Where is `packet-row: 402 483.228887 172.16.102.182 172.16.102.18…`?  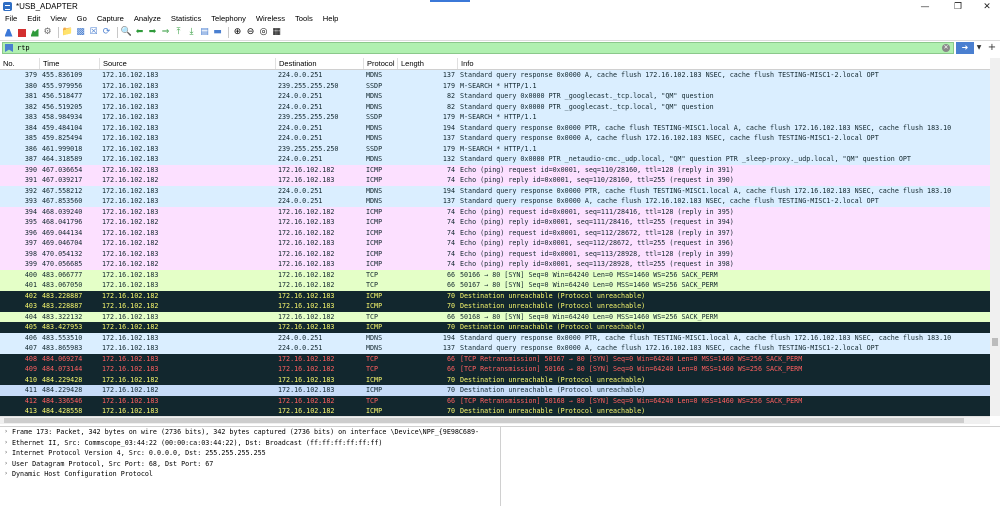 packet-row: 402 483.228887 172.16.102.182 172.16.102.18… is located at coordinates (495, 295).